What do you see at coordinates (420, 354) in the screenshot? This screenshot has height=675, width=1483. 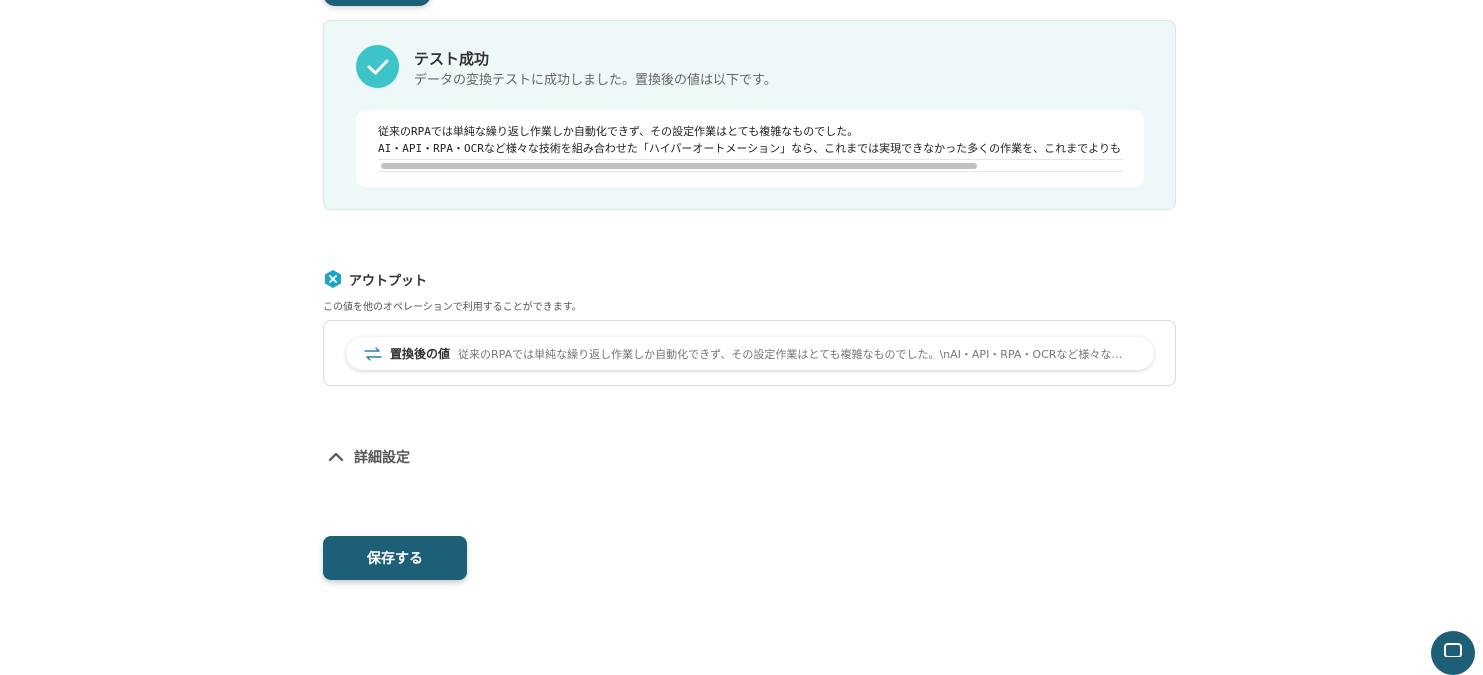 I see `output-item-label: 置換後の値` at bounding box center [420, 354].